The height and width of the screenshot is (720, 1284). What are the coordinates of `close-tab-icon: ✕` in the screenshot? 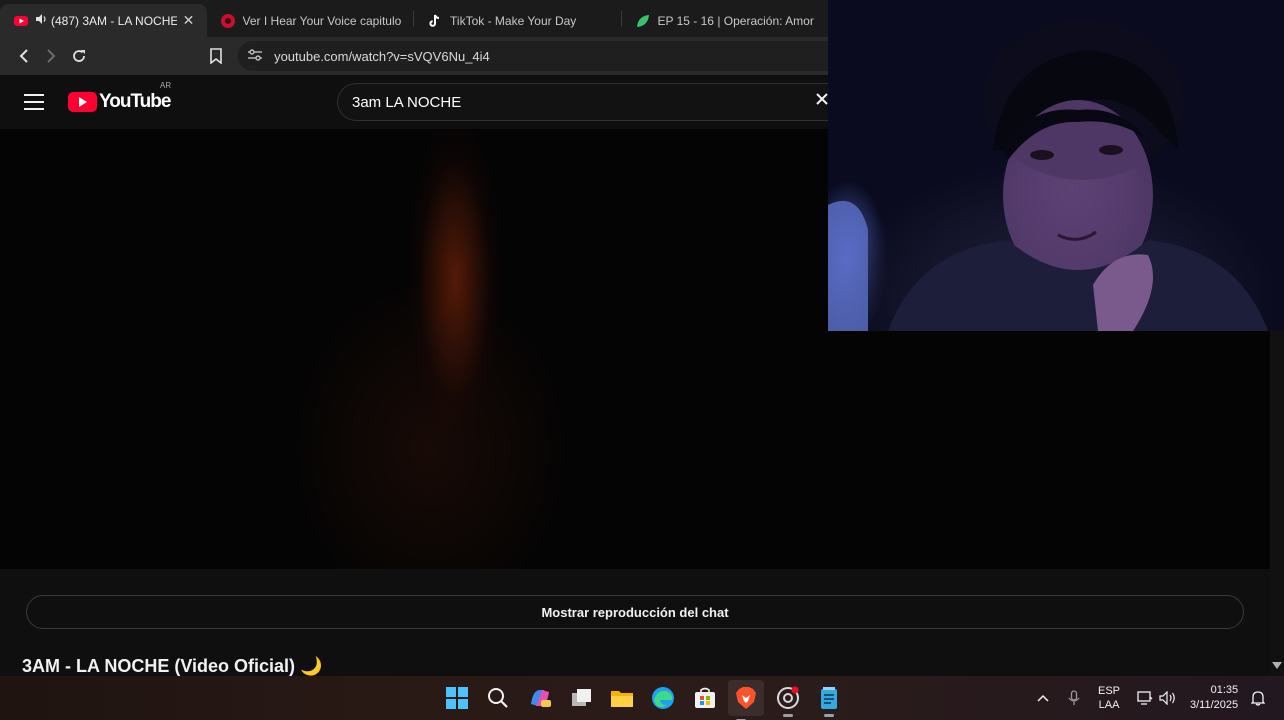 It's located at (189, 20).